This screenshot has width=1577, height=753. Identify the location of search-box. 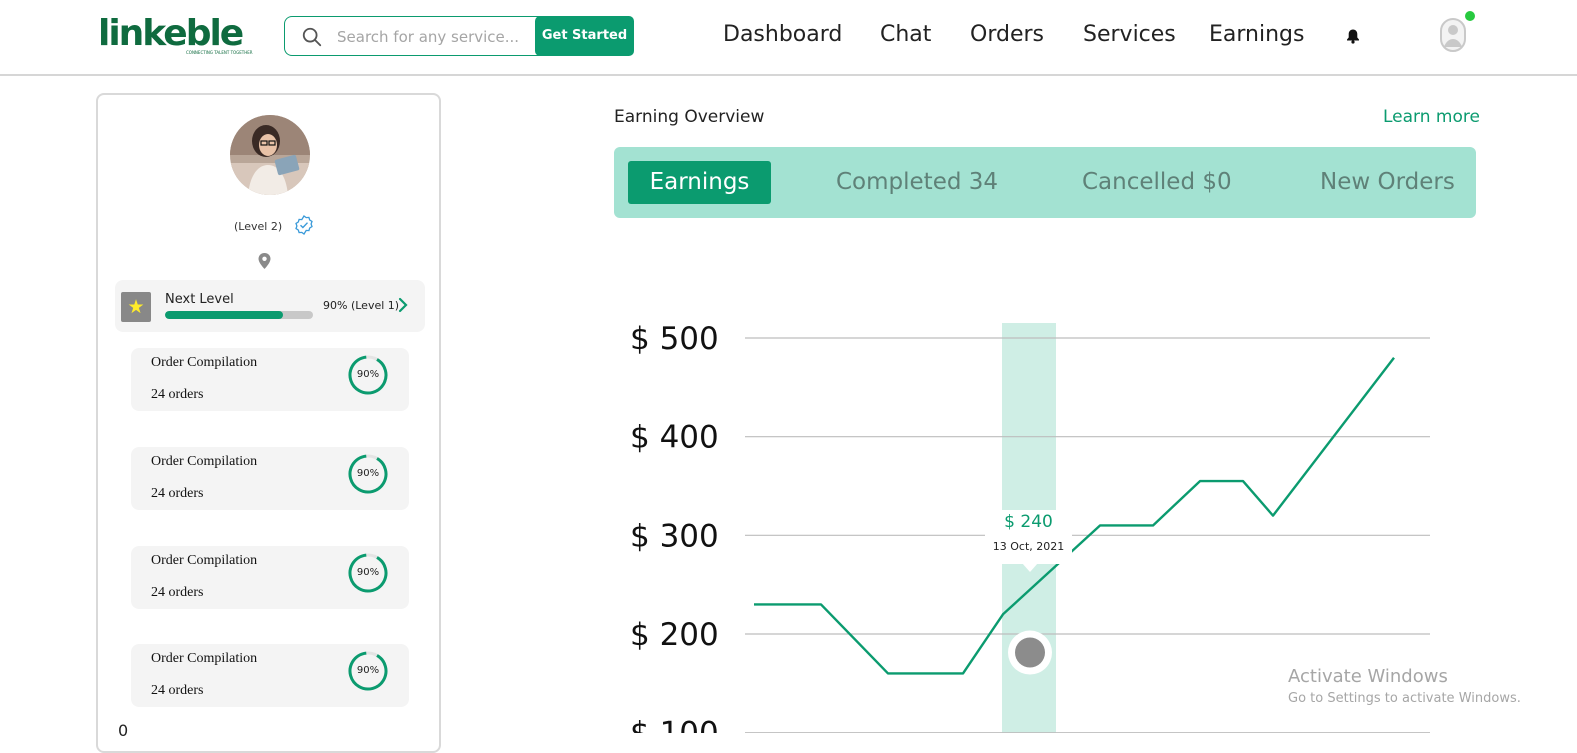
(413, 36).